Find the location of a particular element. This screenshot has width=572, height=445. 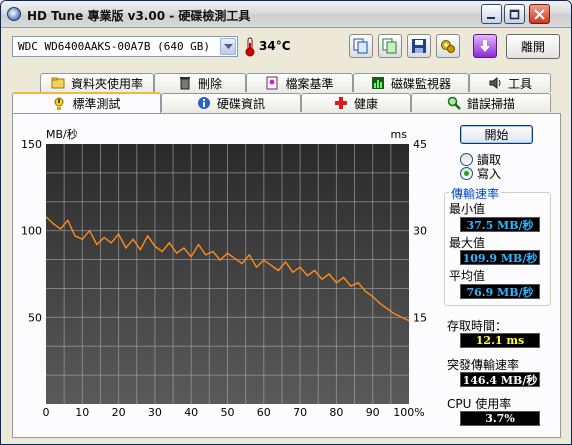

start-button: 開始 is located at coordinates (496, 134).